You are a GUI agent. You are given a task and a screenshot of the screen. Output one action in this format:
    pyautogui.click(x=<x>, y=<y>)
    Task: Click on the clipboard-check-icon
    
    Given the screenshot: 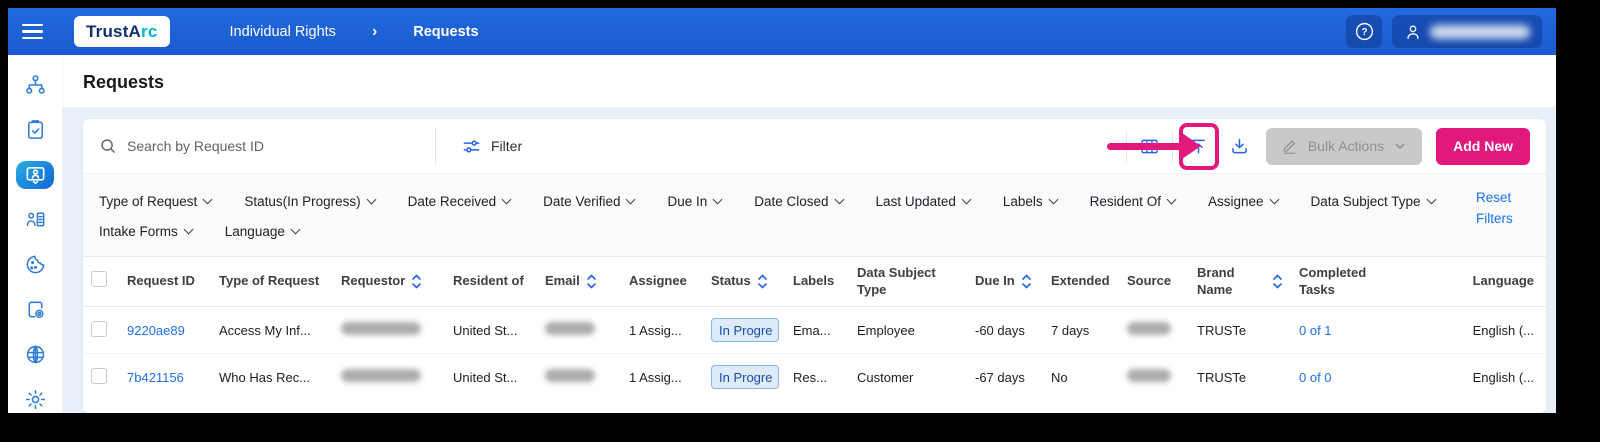 What is the action you would take?
    pyautogui.click(x=35, y=130)
    